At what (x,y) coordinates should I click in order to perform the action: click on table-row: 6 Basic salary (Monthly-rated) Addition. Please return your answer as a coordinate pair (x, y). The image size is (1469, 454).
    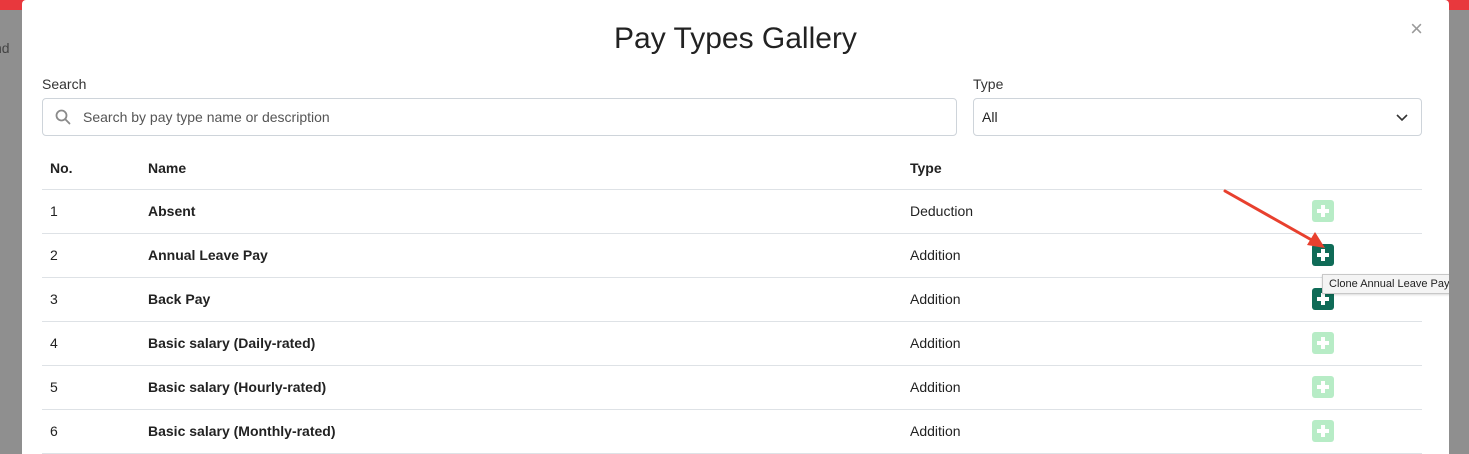
    Looking at the image, I should click on (732, 431).